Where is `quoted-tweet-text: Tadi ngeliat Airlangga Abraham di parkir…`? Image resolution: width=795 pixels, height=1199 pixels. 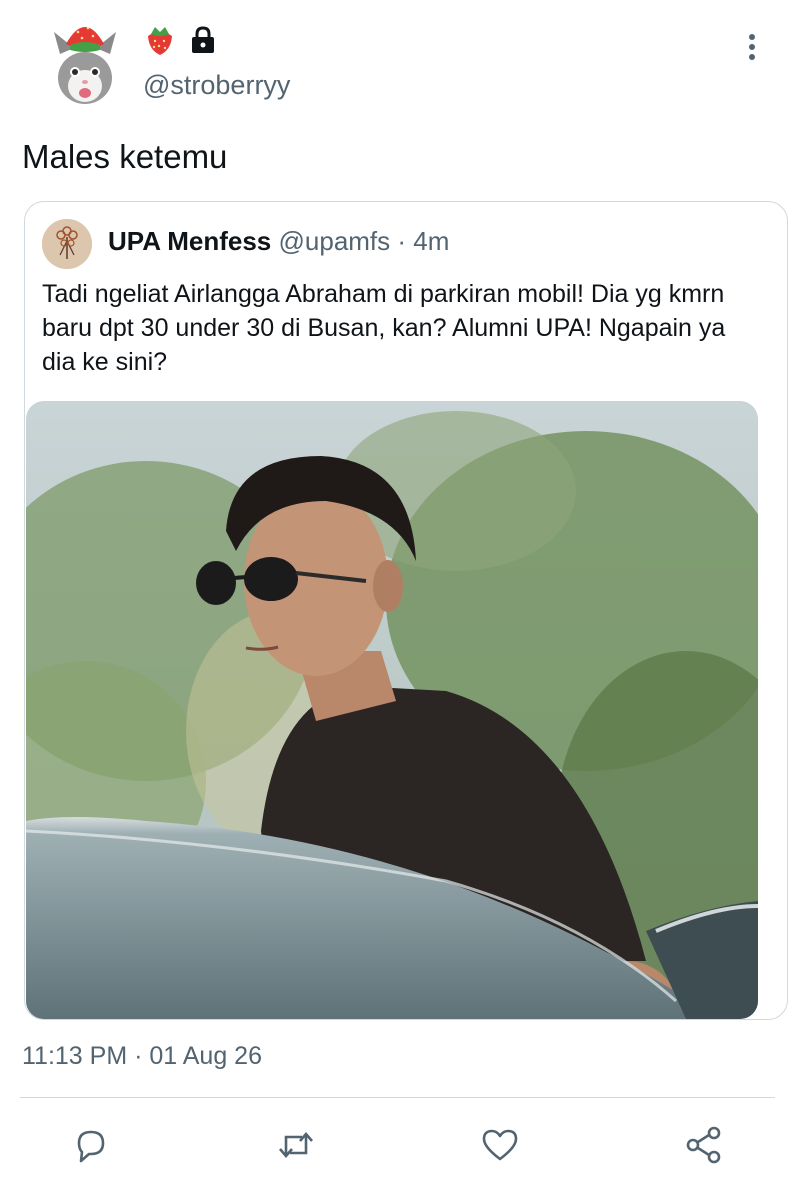 quoted-tweet-text: Tadi ngeliat Airlangga Abraham di parkir… is located at coordinates (384, 328).